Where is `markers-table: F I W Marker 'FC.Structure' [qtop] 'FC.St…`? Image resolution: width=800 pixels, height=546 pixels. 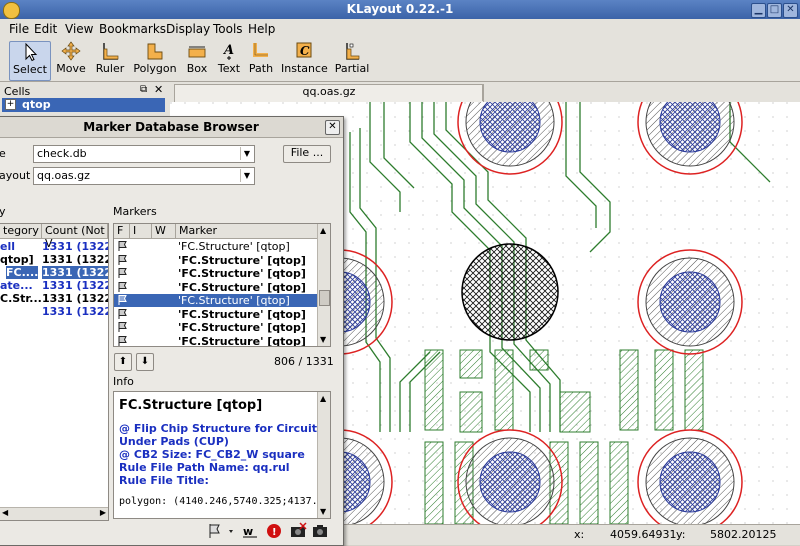 markers-table: F I W Marker 'FC.Structure' [qtop] 'FC.St… is located at coordinates (222, 285).